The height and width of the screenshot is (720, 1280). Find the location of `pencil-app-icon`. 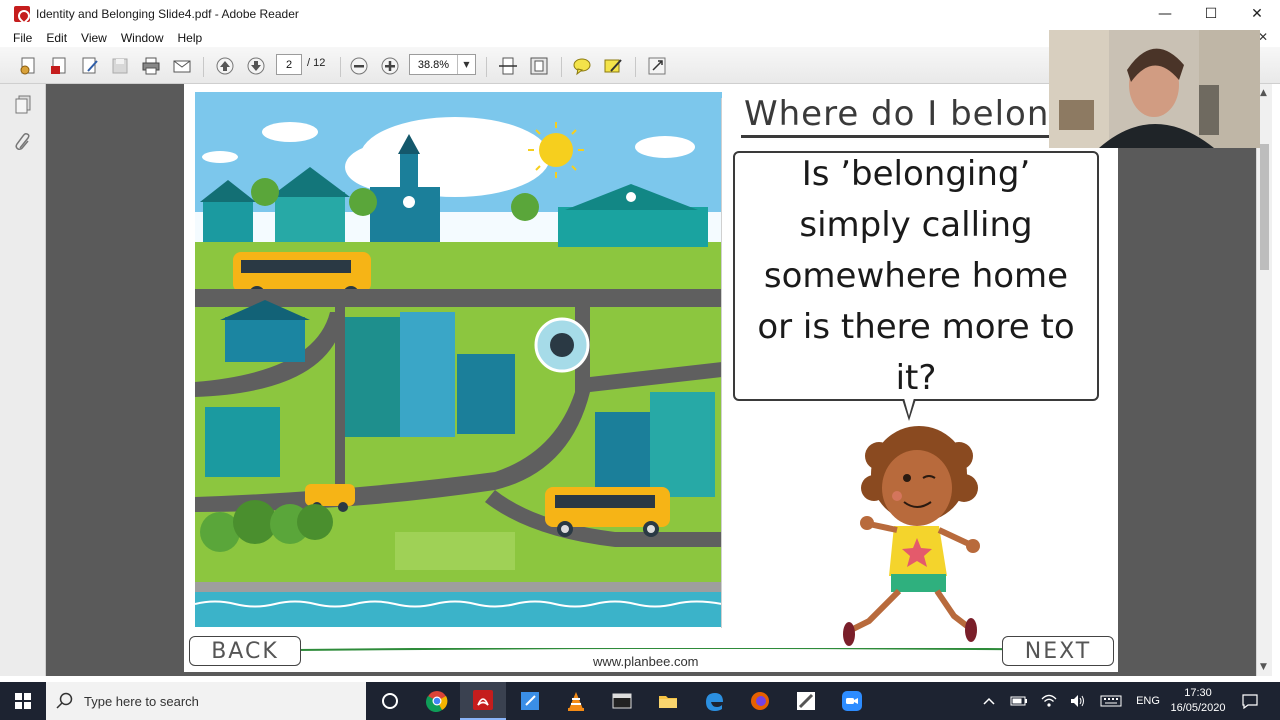

pencil-app-icon is located at coordinates (806, 701).